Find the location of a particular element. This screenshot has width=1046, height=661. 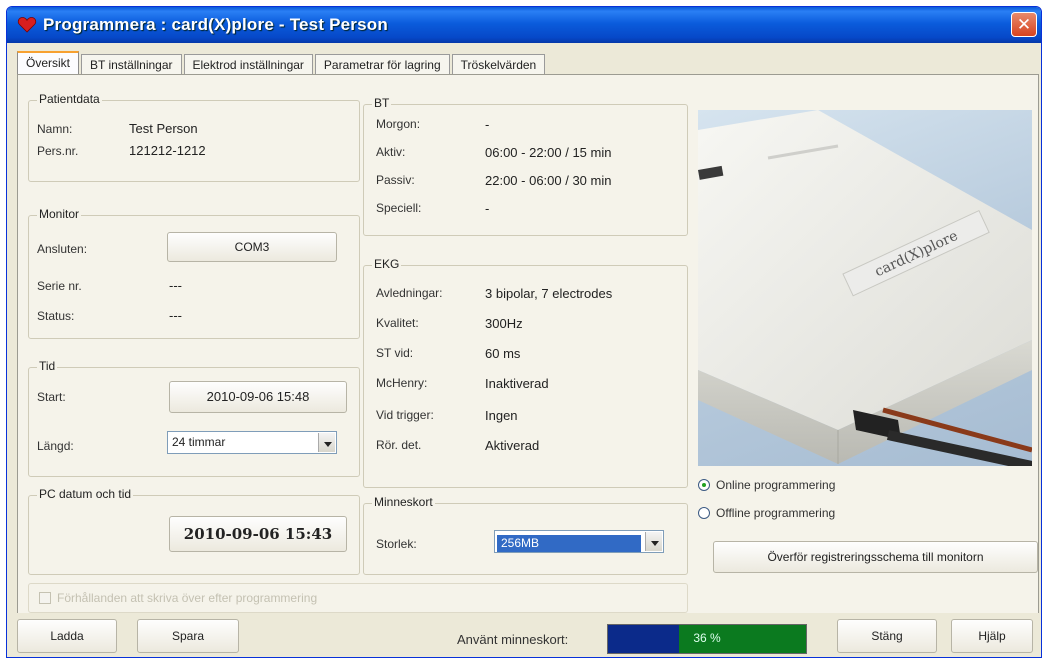

save-button: Spara is located at coordinates (188, 636).